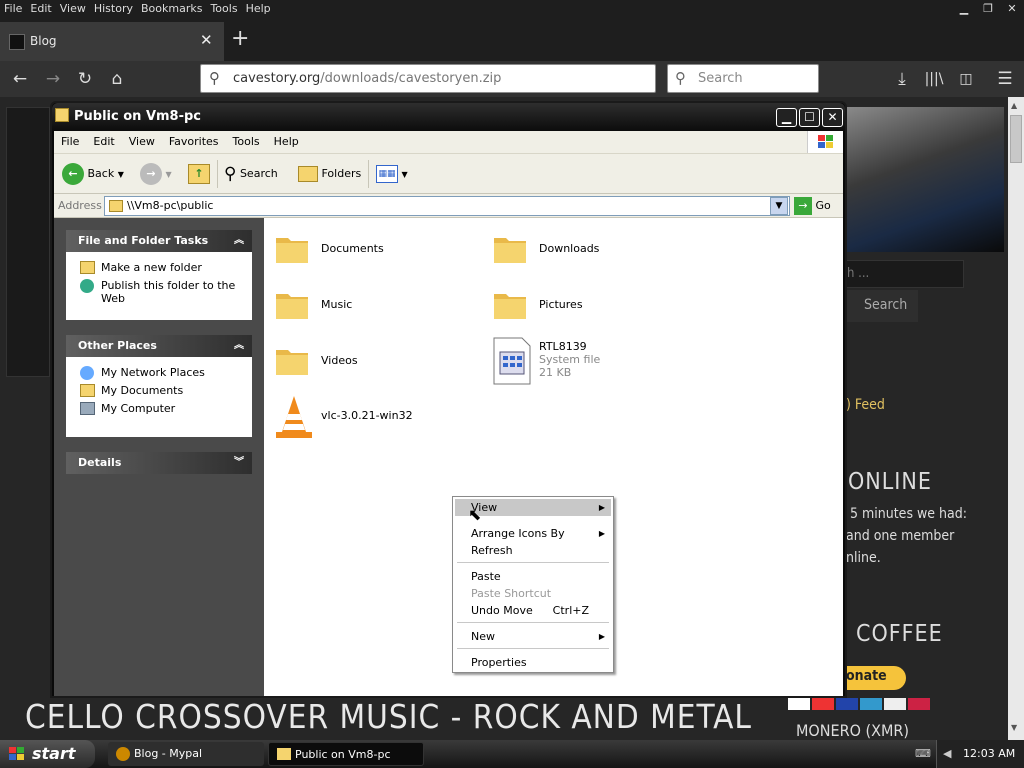  Describe the element at coordinates (13, 8) in the screenshot. I see `browser-menu-file: File` at that location.